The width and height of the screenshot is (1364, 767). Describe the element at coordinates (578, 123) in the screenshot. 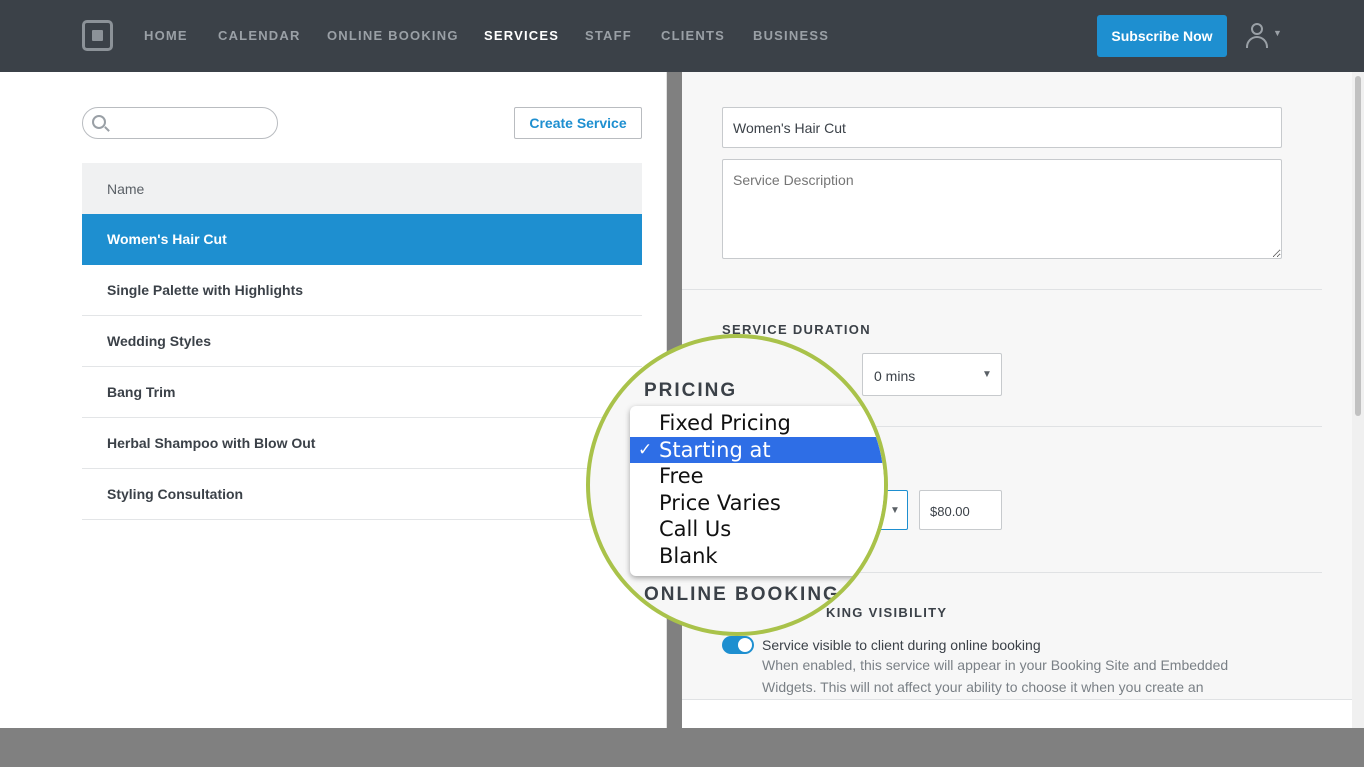

I see `create-service-button: Create Service` at that location.